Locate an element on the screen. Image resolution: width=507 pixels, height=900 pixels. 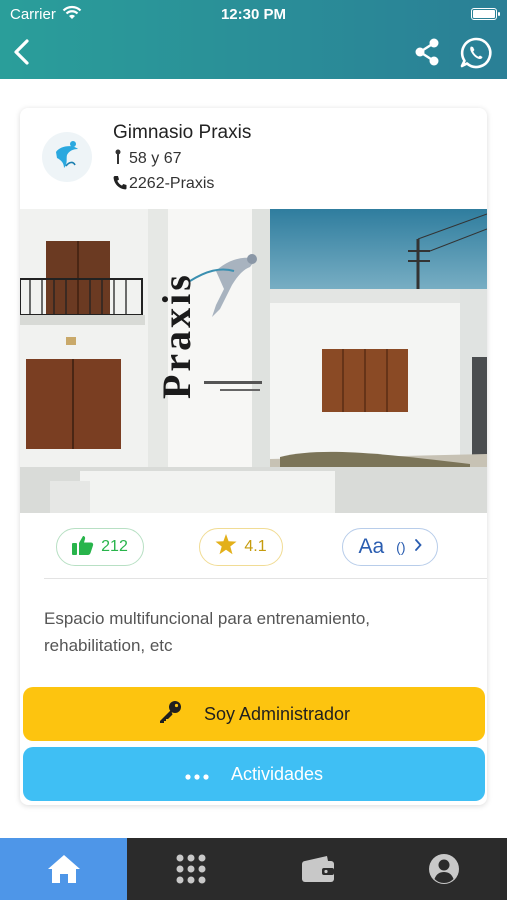
stats-row: 212 4.1 Aa () is located at coordinates (253, 550).